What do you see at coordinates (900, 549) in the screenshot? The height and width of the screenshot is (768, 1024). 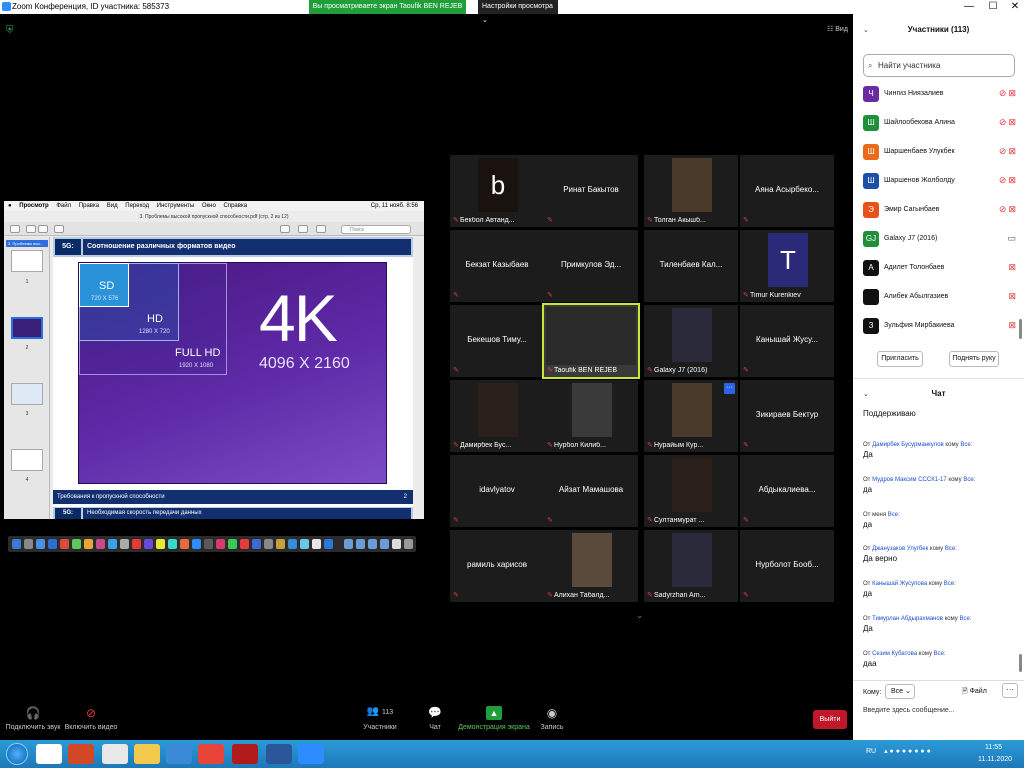 I see `sender-name: Джанузаков Улугбек` at bounding box center [900, 549].